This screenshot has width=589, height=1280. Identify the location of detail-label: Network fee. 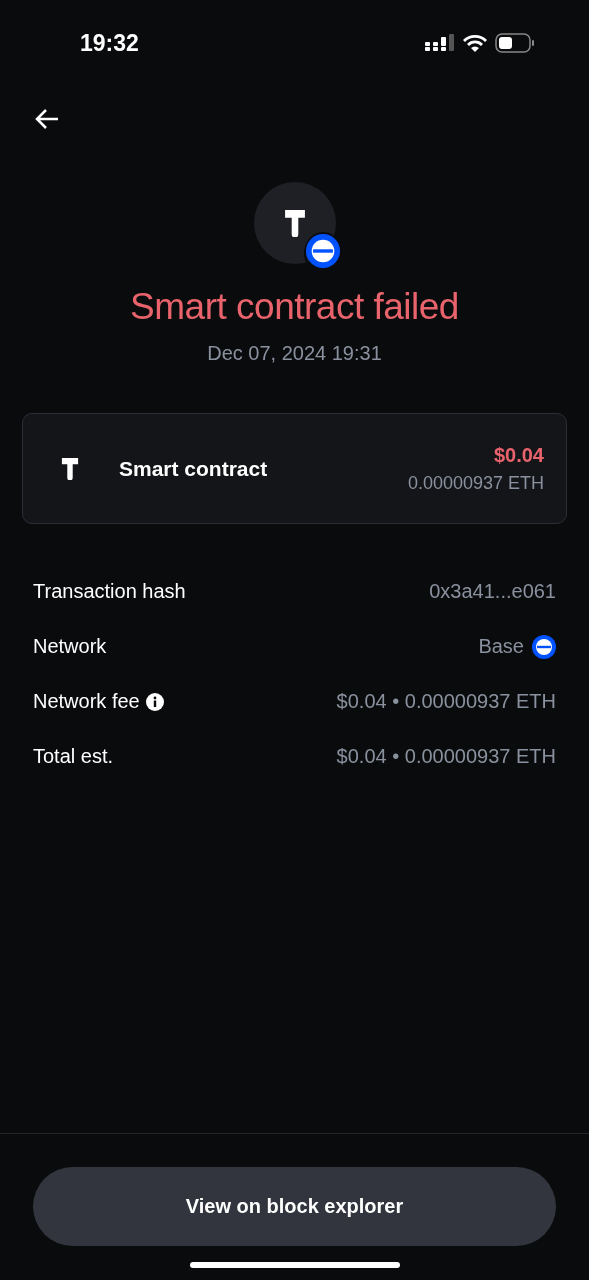
(86, 701).